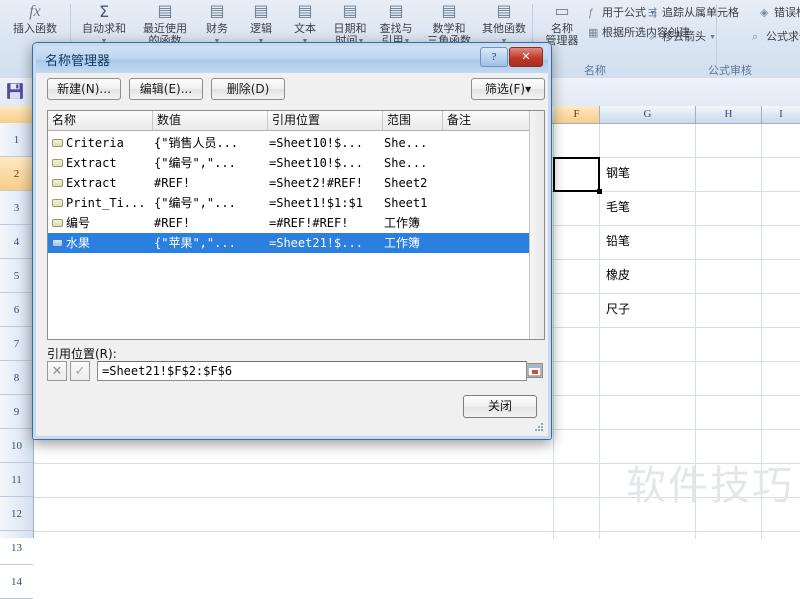  I want to click on cell-G2: 钢笔, so click(618, 172).